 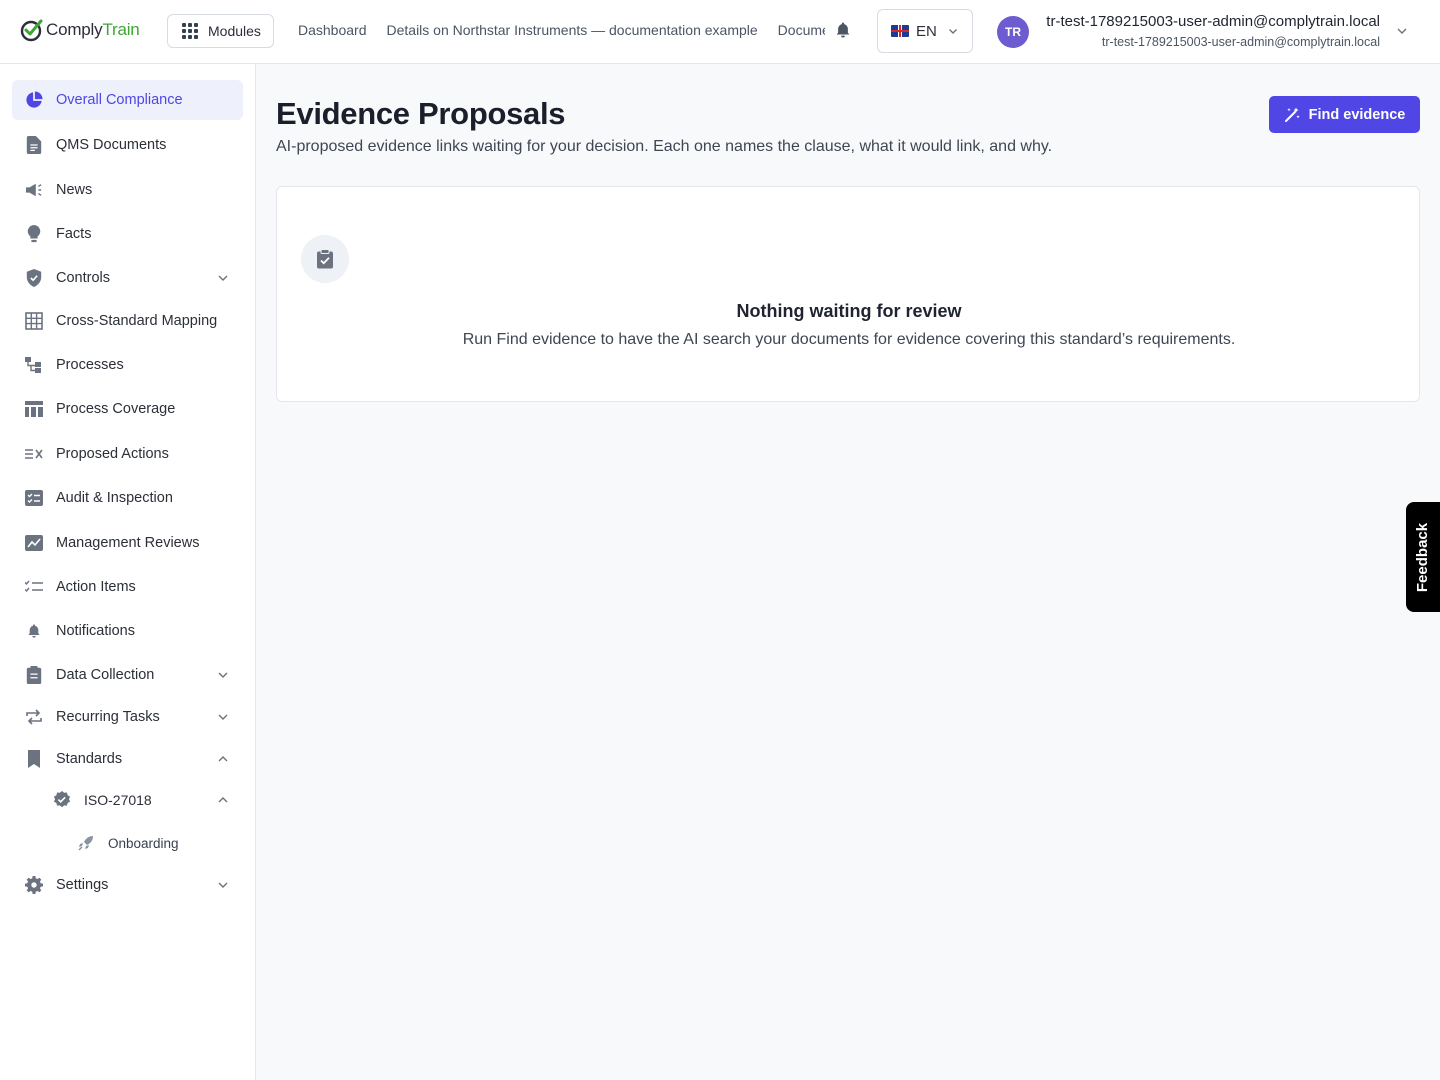 What do you see at coordinates (34, 100) in the screenshot?
I see `pie-chart-icon` at bounding box center [34, 100].